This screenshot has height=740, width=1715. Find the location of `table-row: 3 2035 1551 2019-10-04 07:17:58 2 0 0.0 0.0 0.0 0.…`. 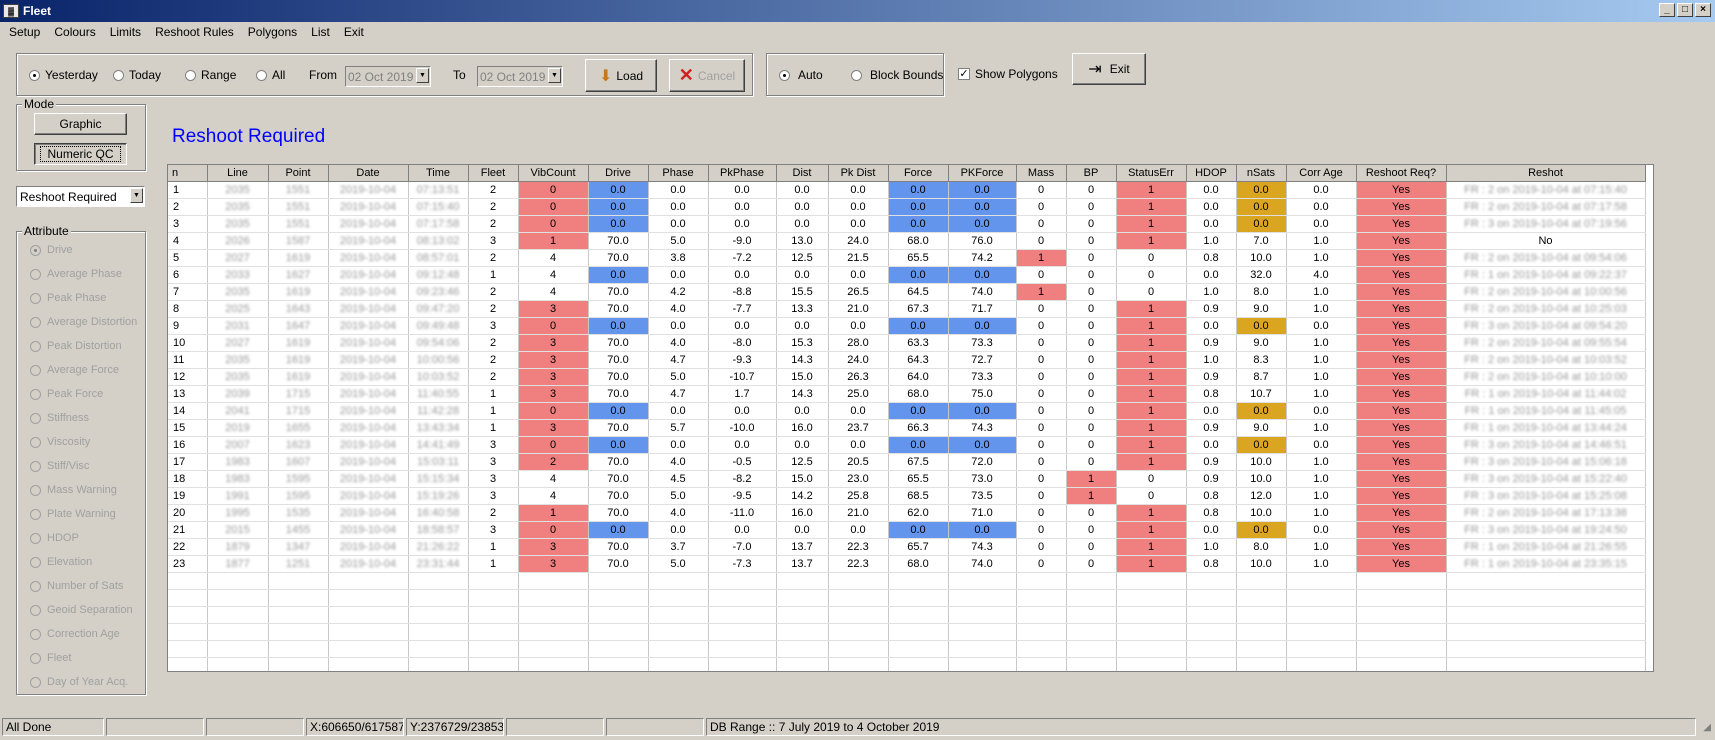

table-row: 3 2035 1551 2019-10-04 07:17:58 2 0 0.0 0.0 0.0 0.… is located at coordinates (907, 224).